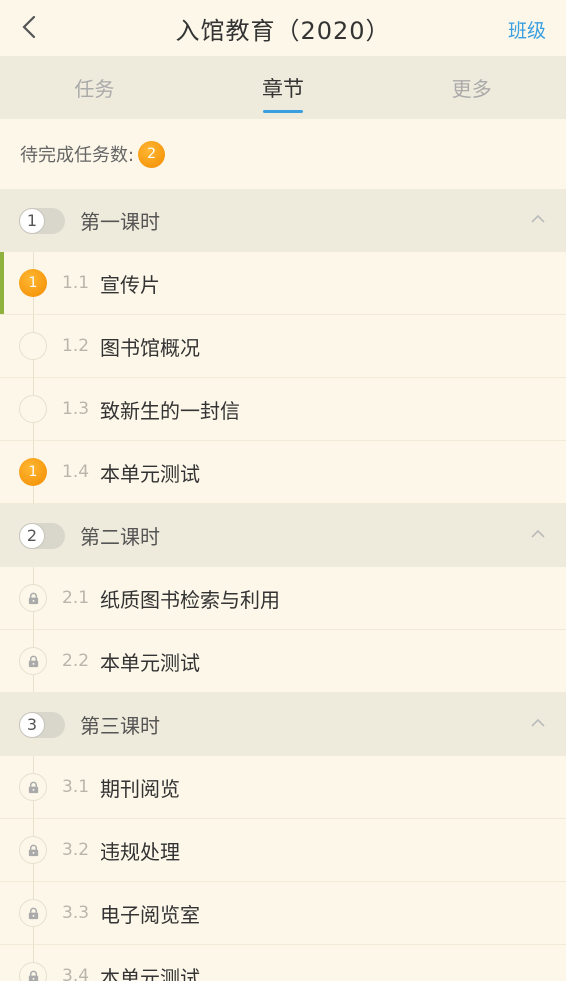  What do you see at coordinates (283, 409) in the screenshot?
I see `chapter-item: 1.3 致新生的一封信` at bounding box center [283, 409].